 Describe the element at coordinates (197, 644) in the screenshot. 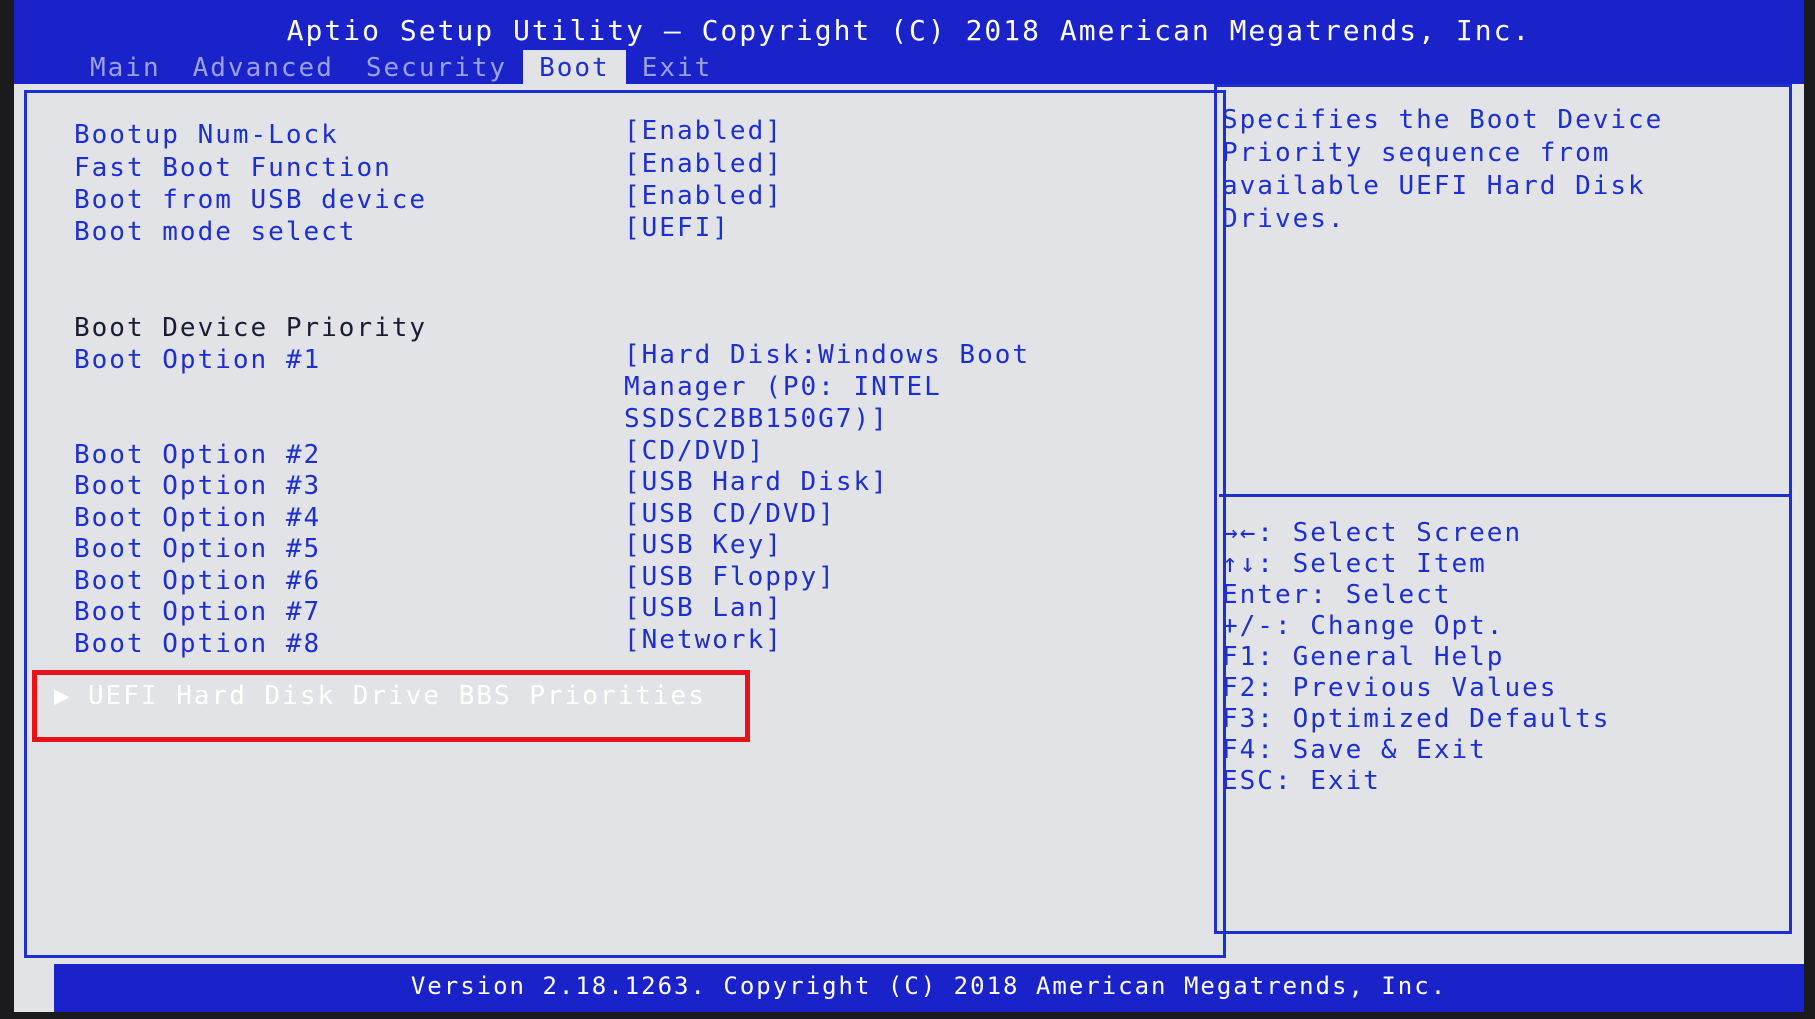

I see `boot-option-8-label: Boot Option #8` at that location.